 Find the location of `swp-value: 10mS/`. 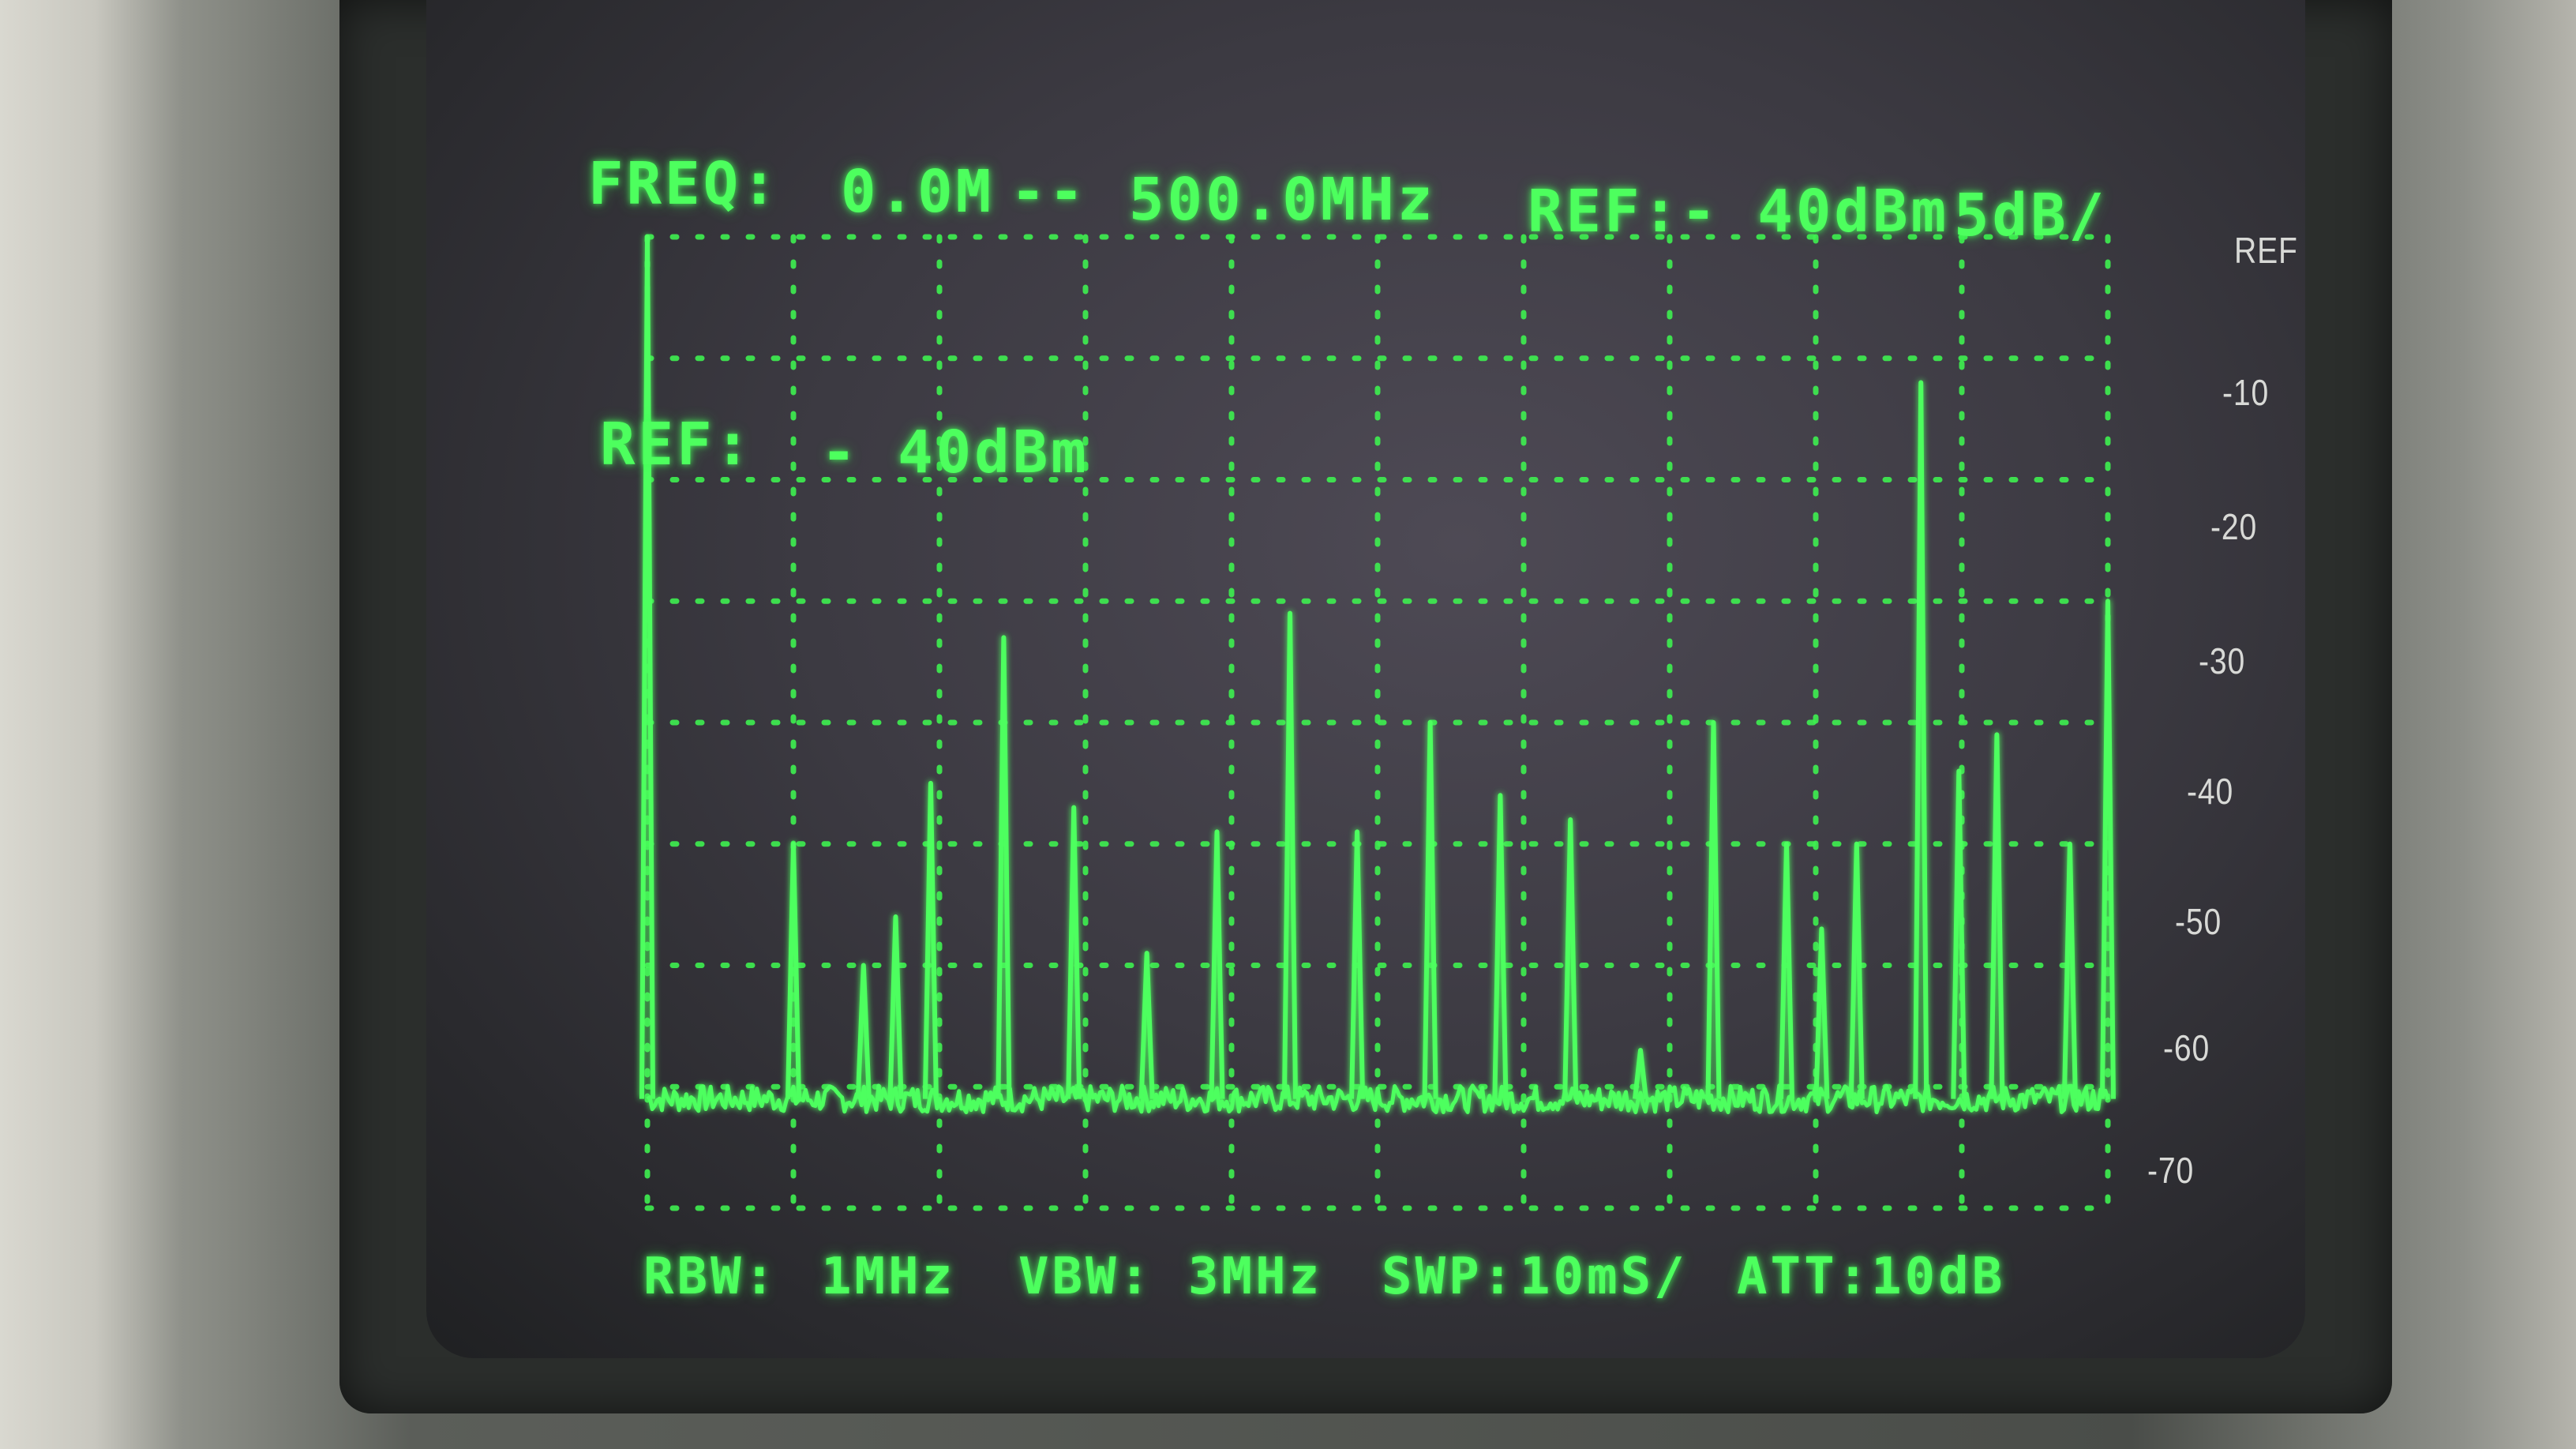

swp-value: 10mS/ is located at coordinates (1604, 1277).